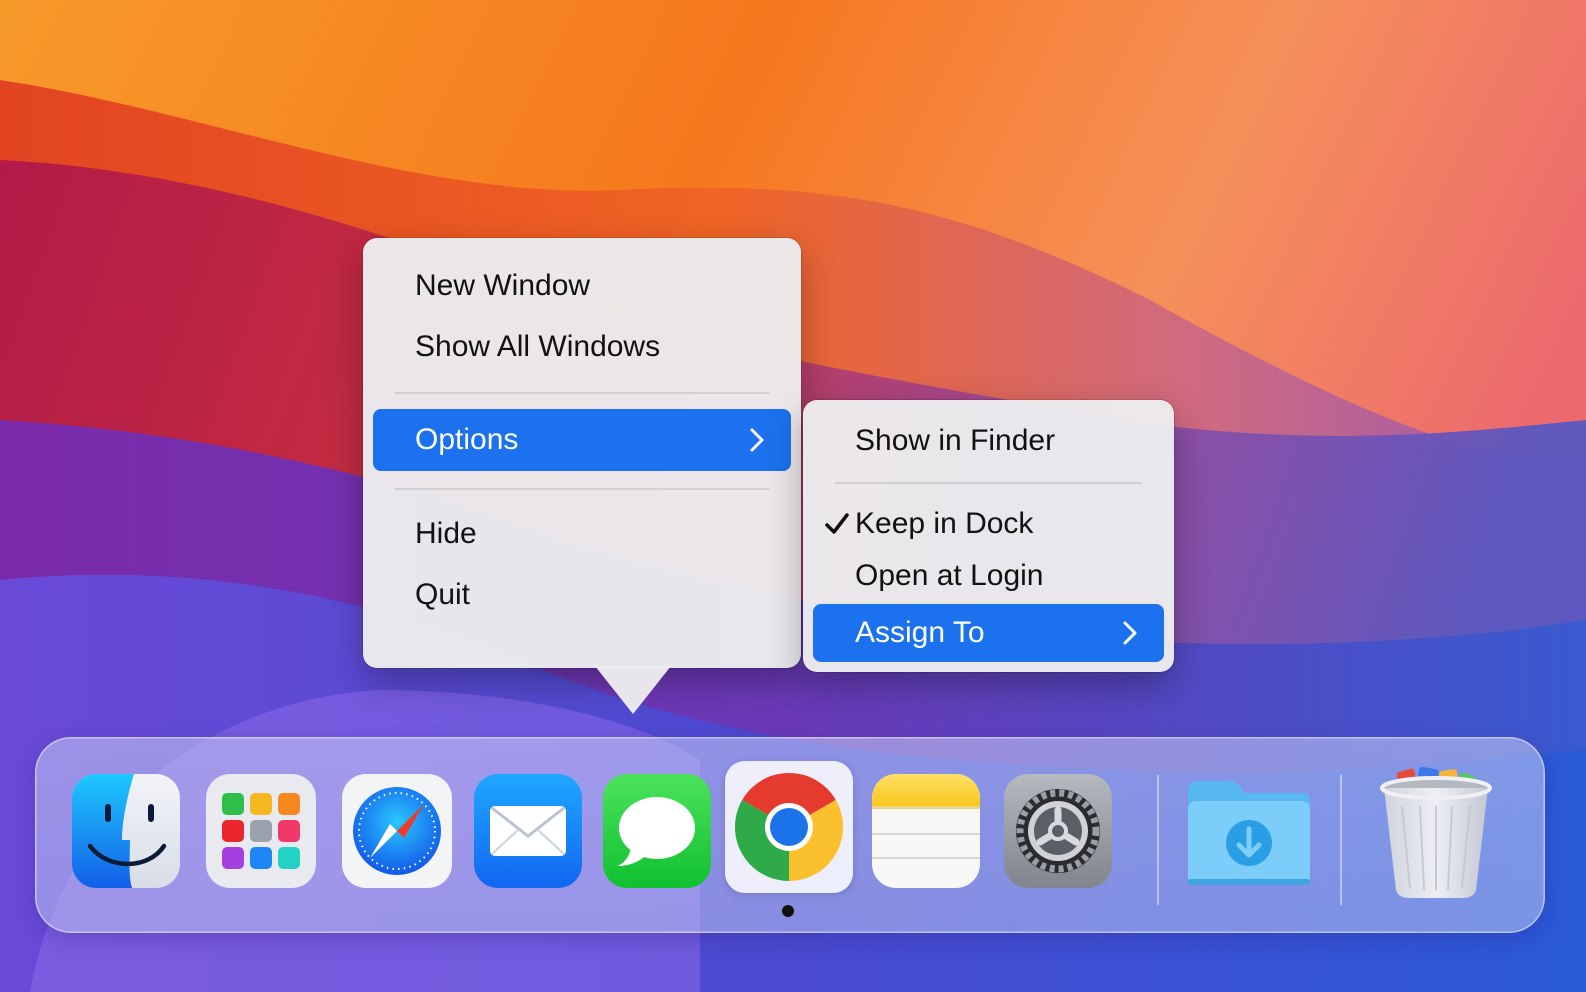  What do you see at coordinates (261, 831) in the screenshot?
I see `launchpad-icon` at bounding box center [261, 831].